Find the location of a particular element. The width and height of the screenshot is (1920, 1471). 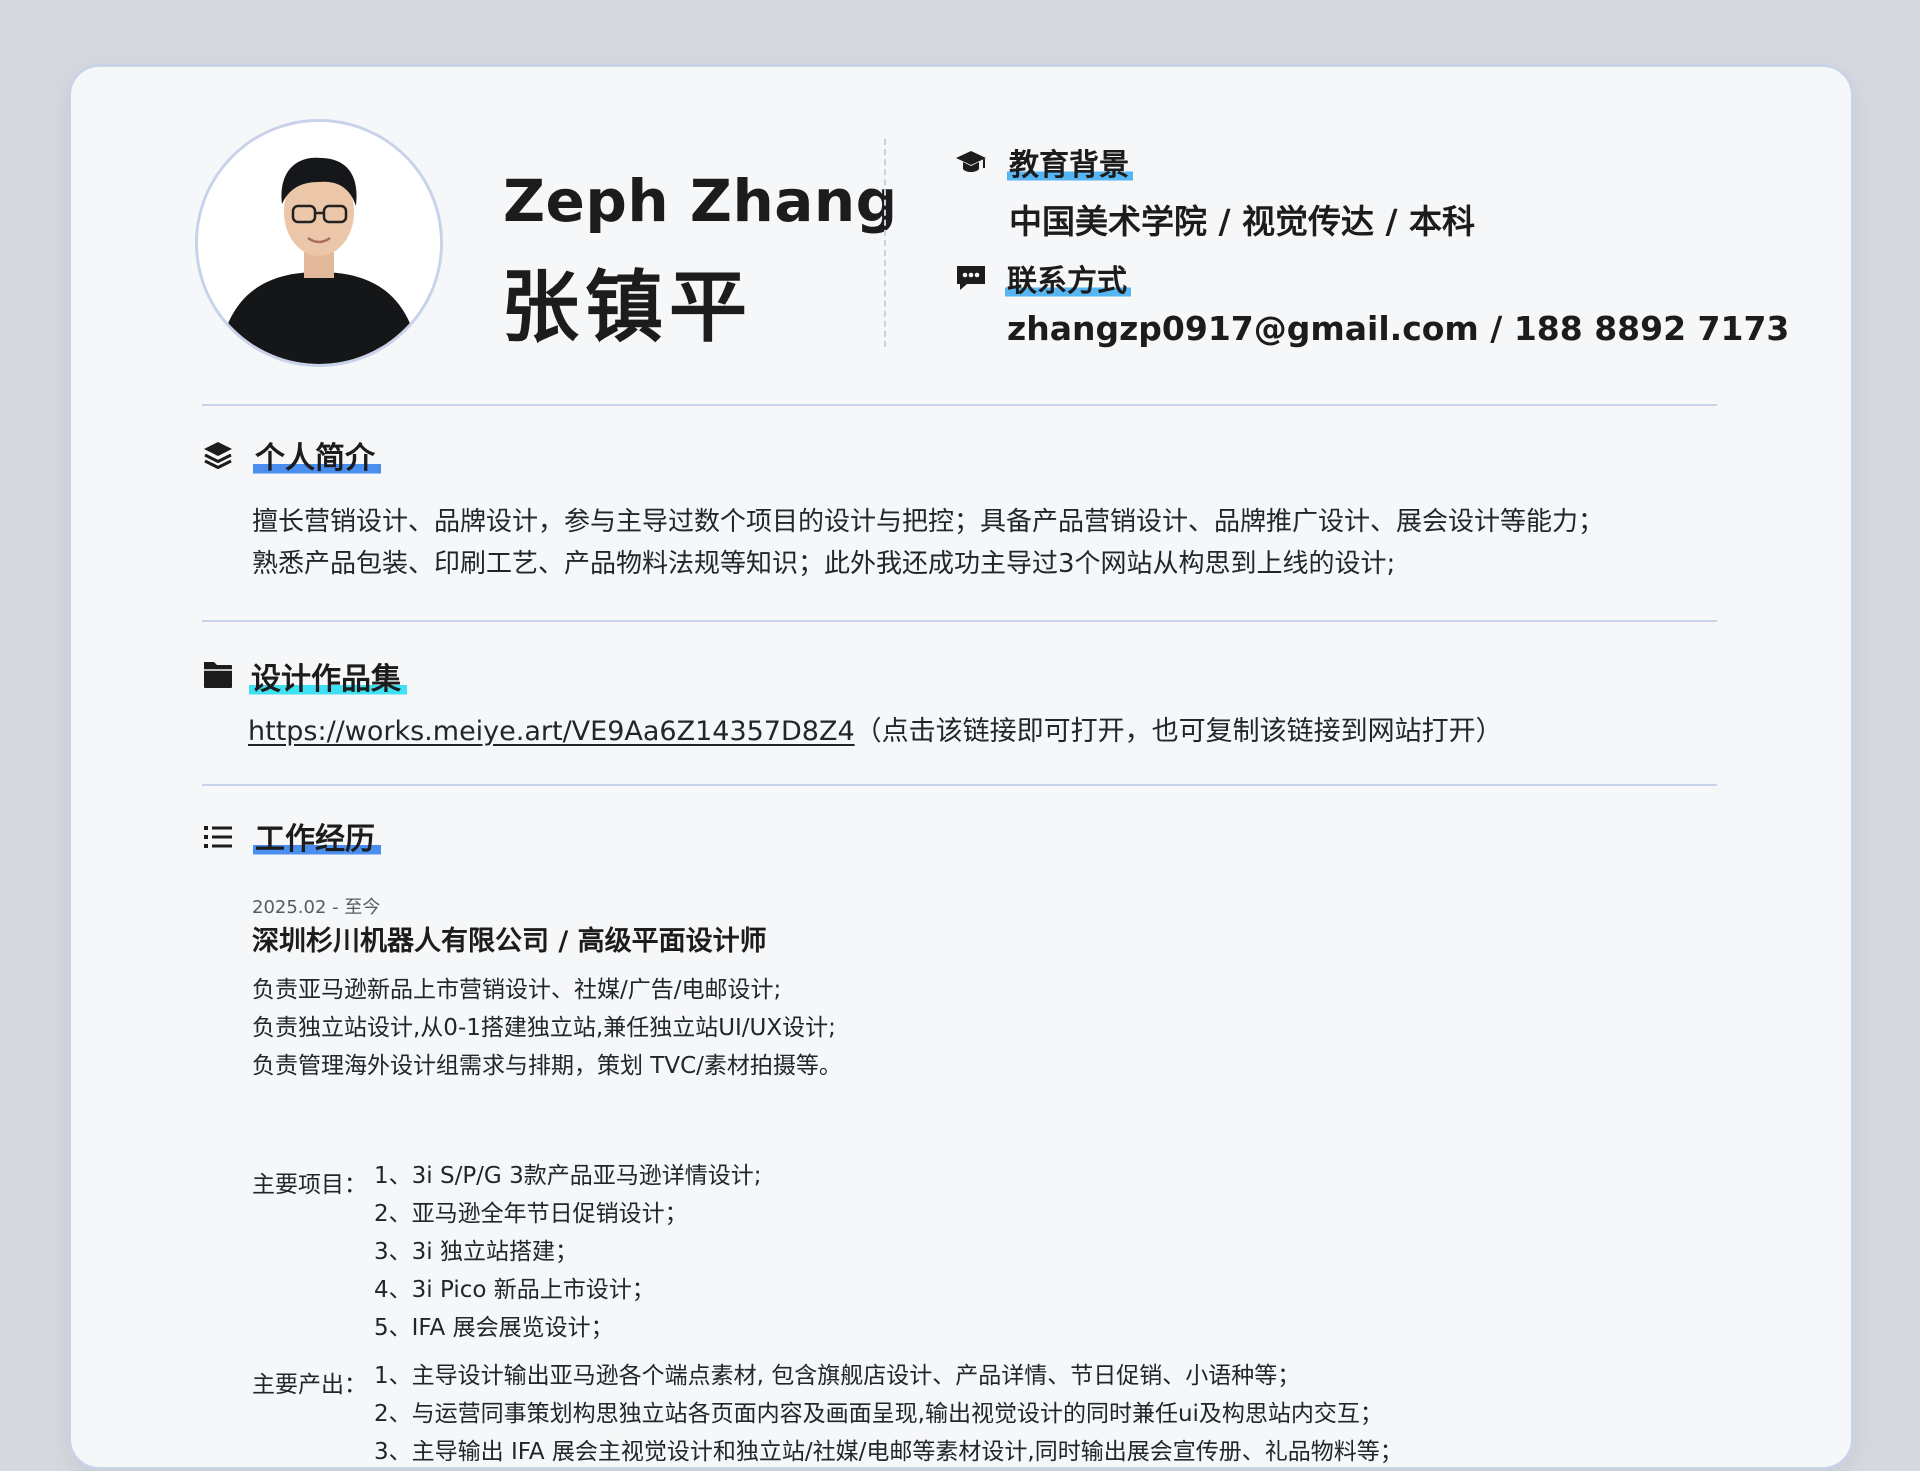

portrait-image is located at coordinates (319, 243).